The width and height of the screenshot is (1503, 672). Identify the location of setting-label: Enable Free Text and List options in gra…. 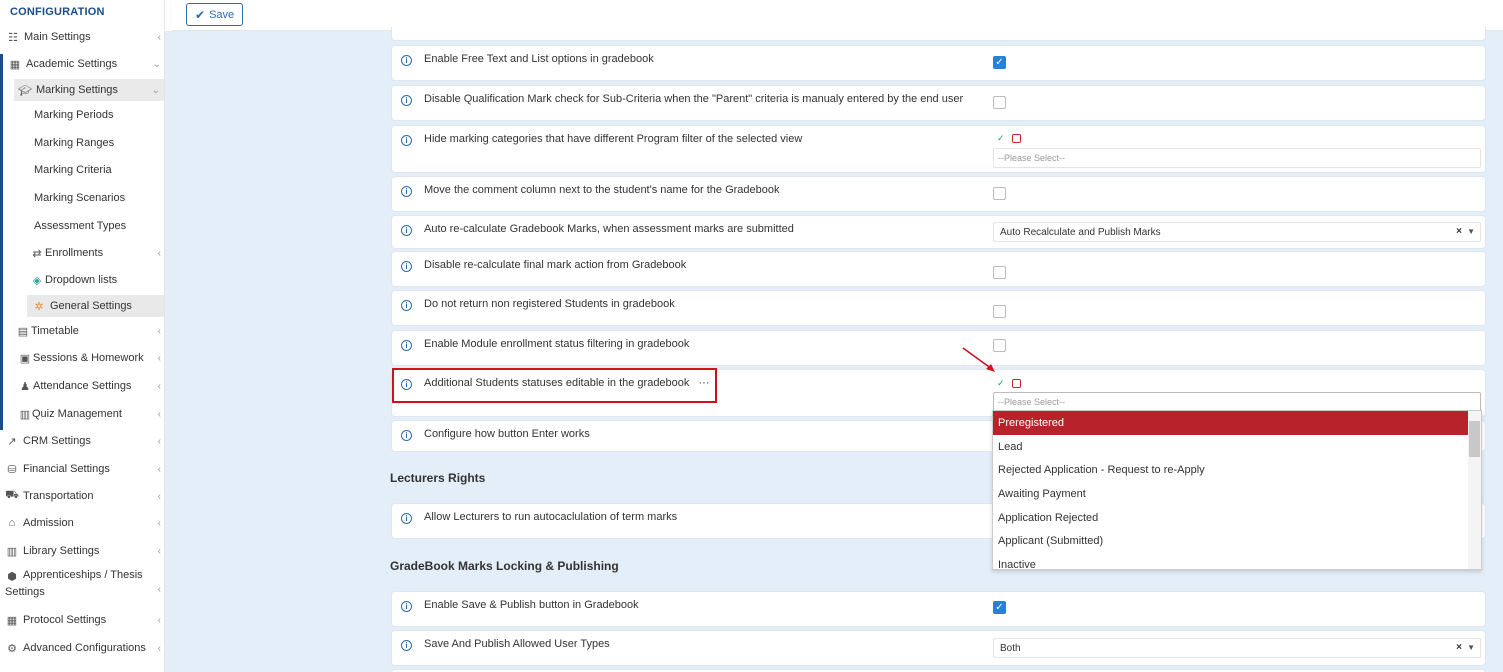
(539, 59).